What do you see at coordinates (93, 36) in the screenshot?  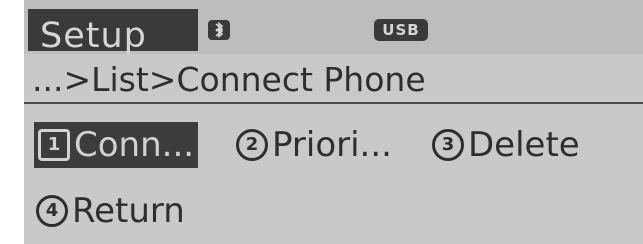 I see `page-title: Setup` at bounding box center [93, 36].